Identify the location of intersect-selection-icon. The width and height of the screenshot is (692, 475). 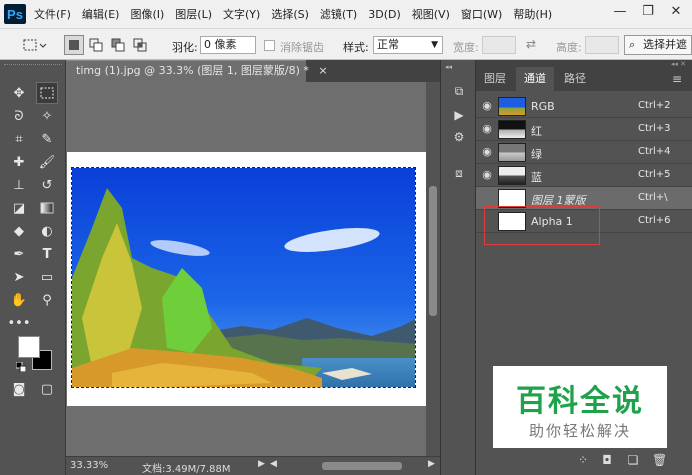
(140, 45).